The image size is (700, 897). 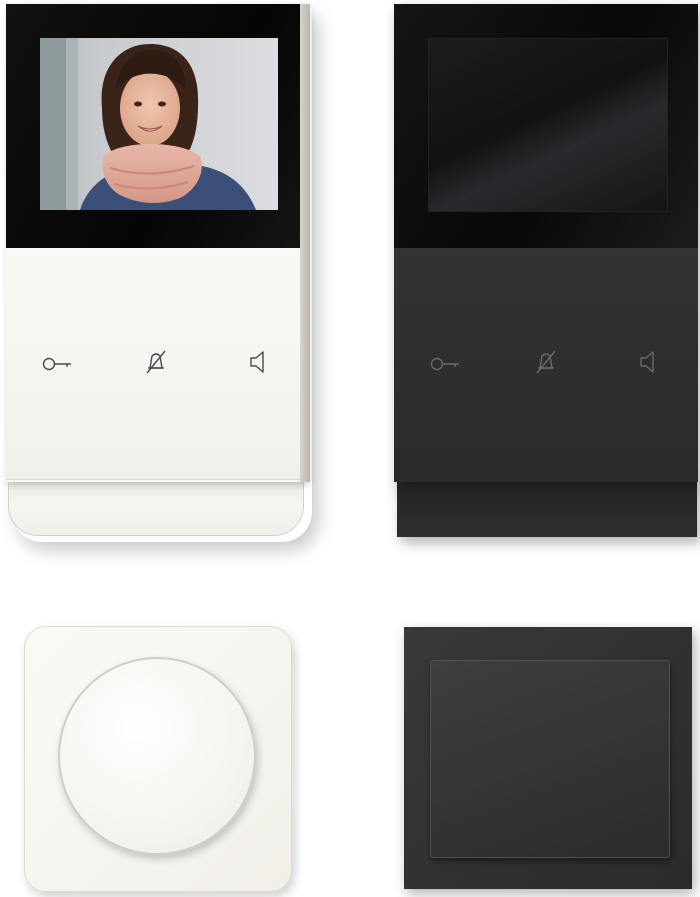 What do you see at coordinates (305, 243) in the screenshot?
I see `white-intercom-side-edge` at bounding box center [305, 243].